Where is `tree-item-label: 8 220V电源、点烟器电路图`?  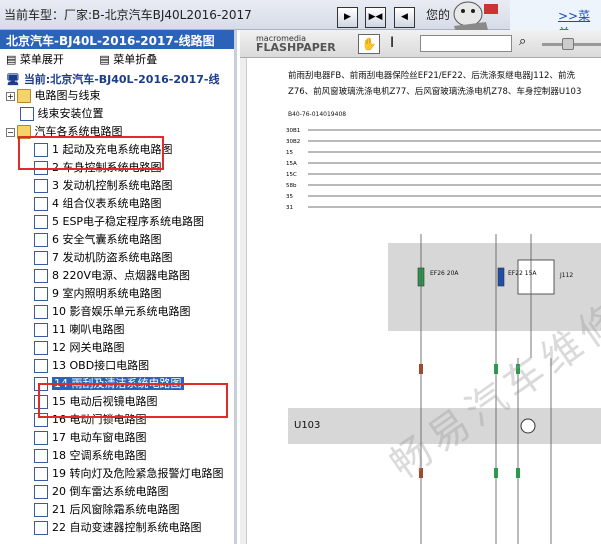
tree-item-label: 8 220V电源、点烟器电路图 is located at coordinates (121, 275).